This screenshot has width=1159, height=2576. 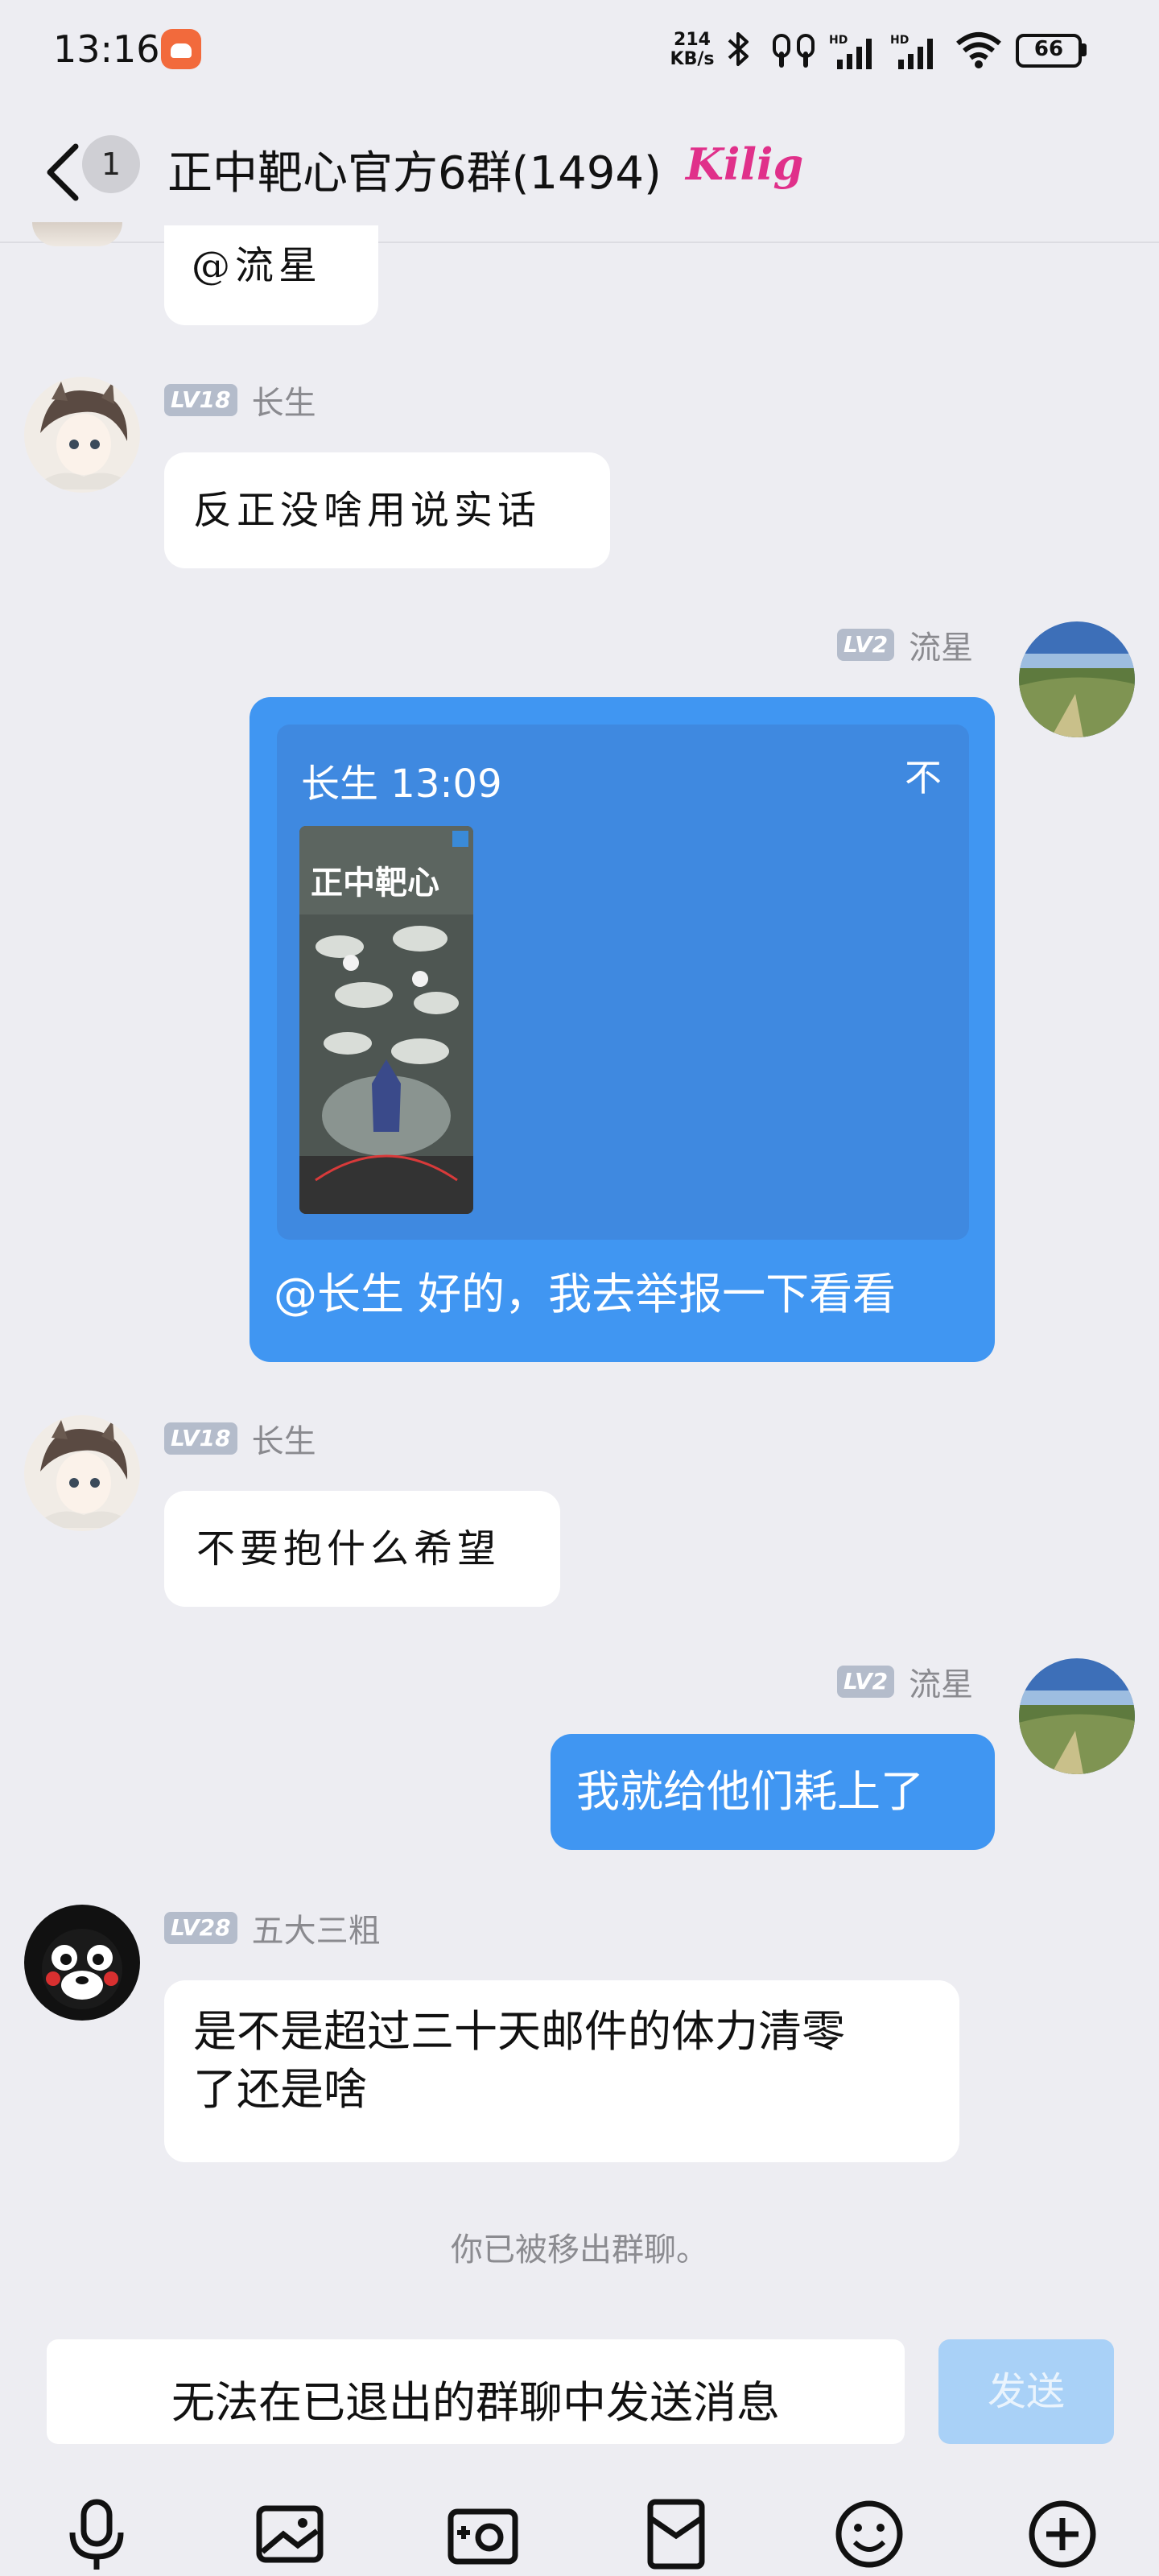 I want to click on quote-header: 长生 13:09, so click(x=401, y=780).